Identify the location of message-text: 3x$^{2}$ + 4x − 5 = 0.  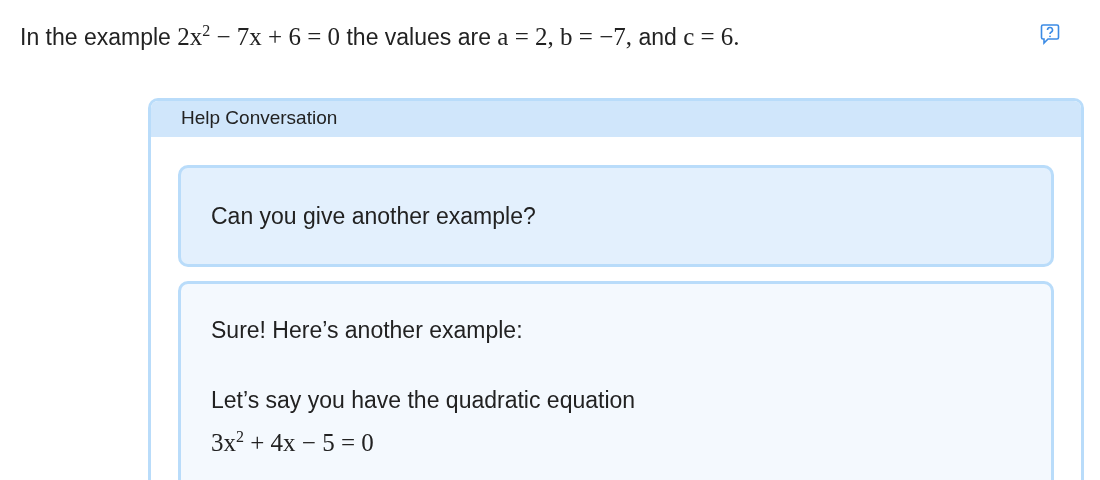
(293, 442).